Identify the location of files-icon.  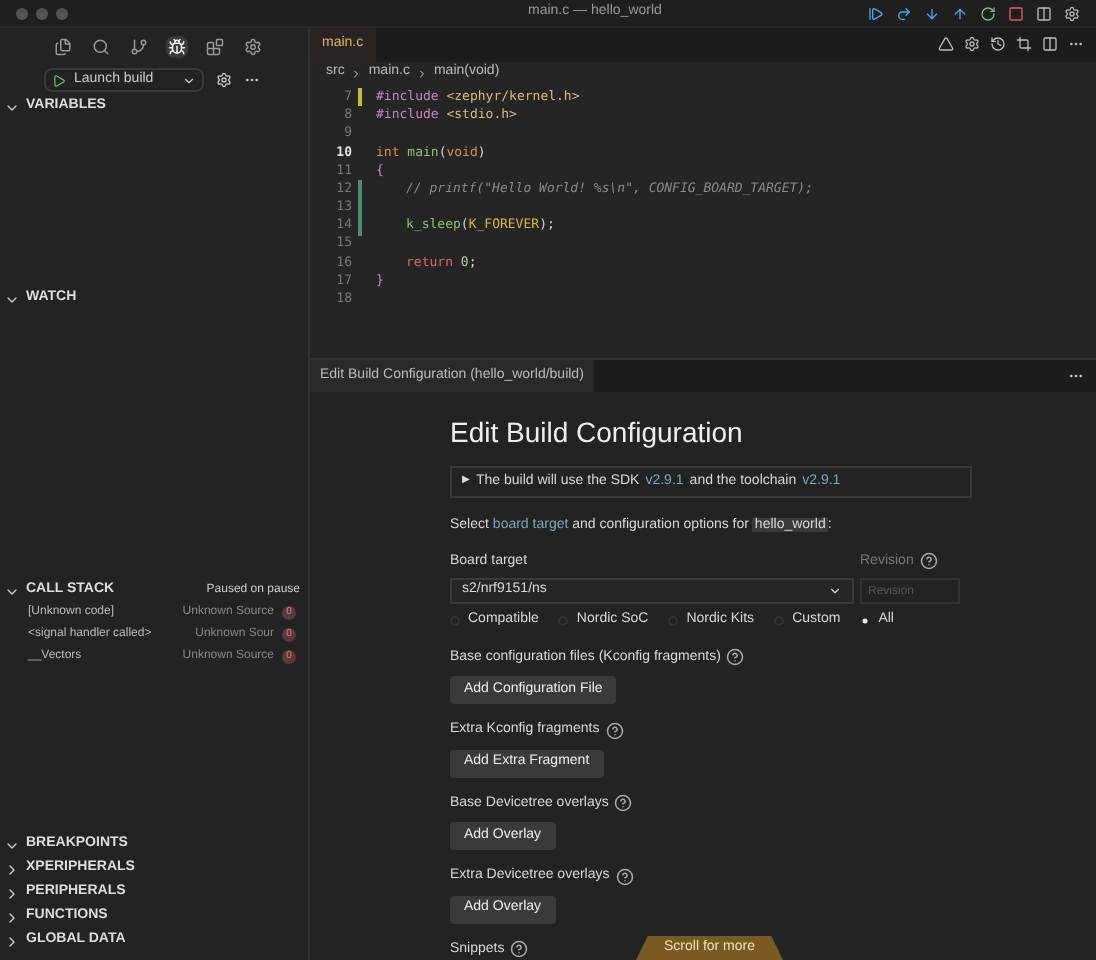
(63, 46).